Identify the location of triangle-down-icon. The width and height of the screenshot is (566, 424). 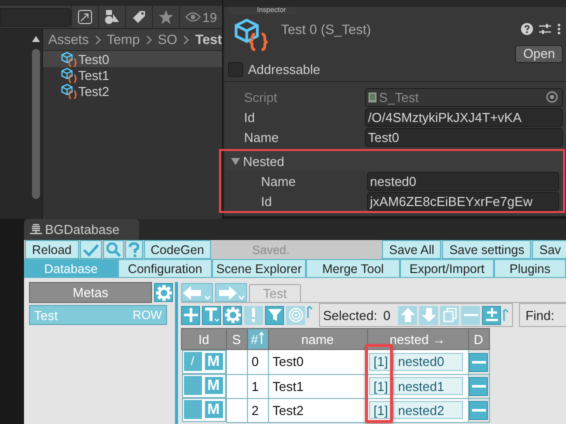
(235, 161).